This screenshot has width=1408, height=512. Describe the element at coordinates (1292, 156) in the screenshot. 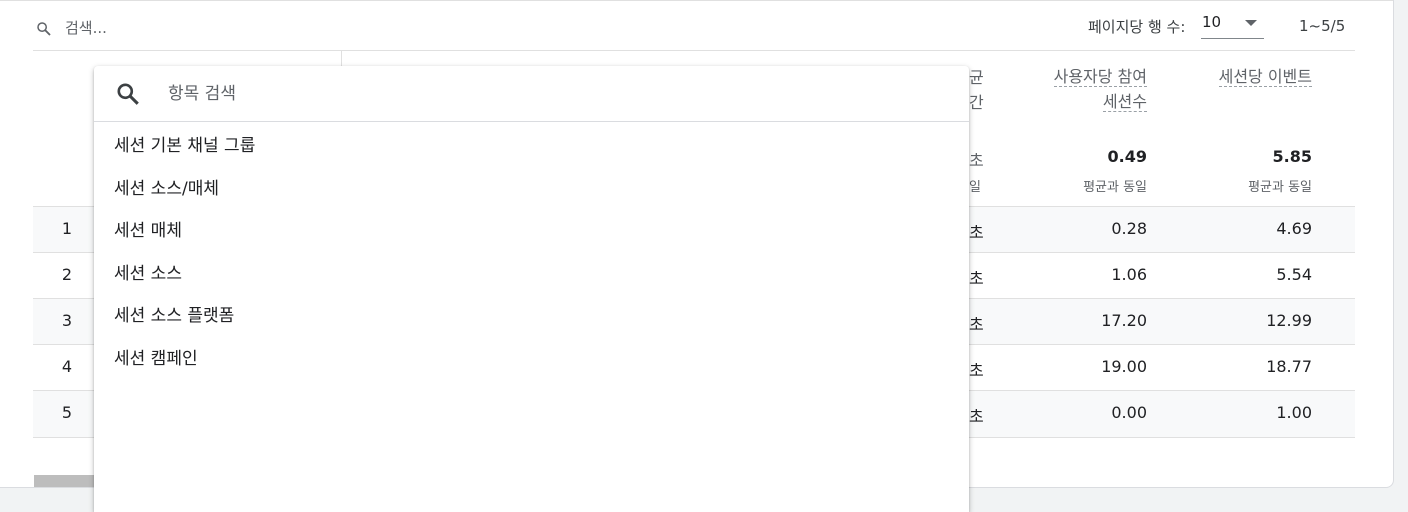

I see `total-events-per-session: 5.85` at that location.